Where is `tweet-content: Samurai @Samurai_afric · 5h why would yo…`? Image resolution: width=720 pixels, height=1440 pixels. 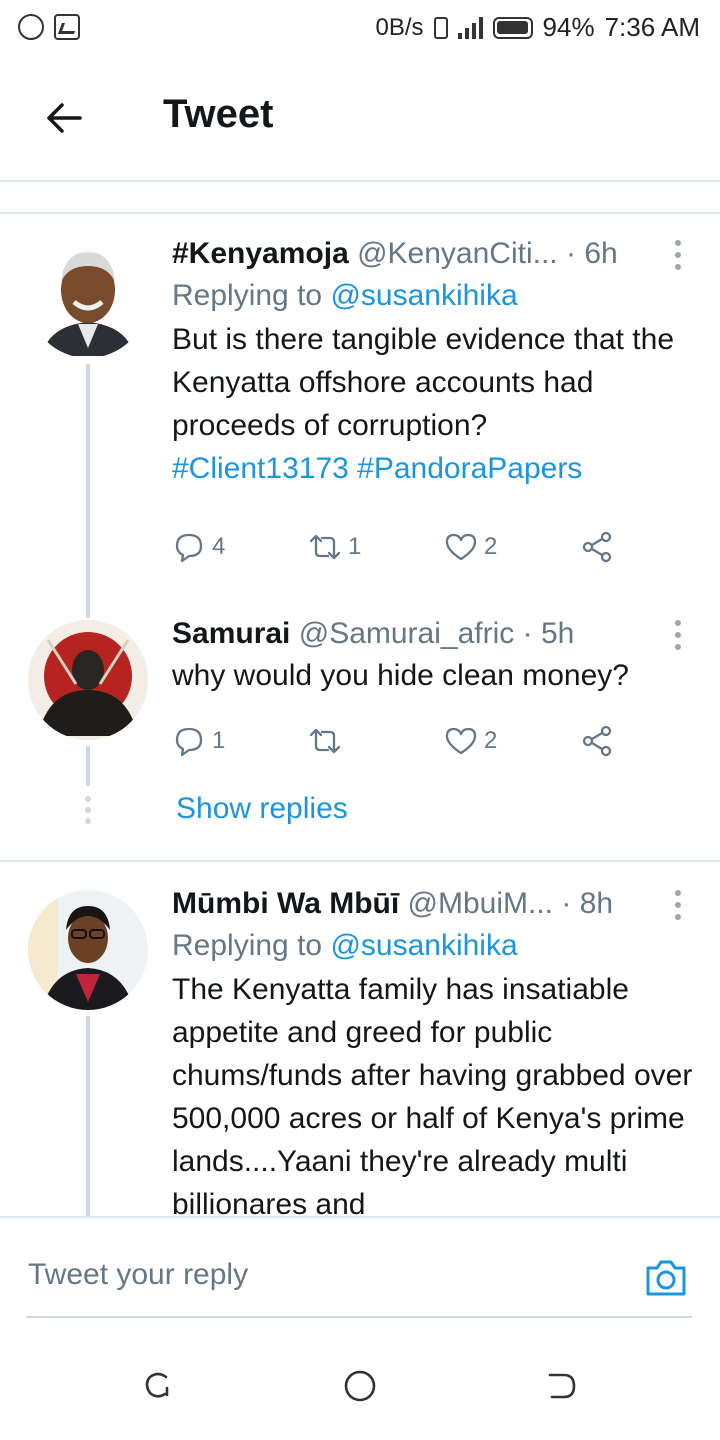
tweet-content: Samurai @Samurai_afric · 5h why would yo… is located at coordinates (437, 655).